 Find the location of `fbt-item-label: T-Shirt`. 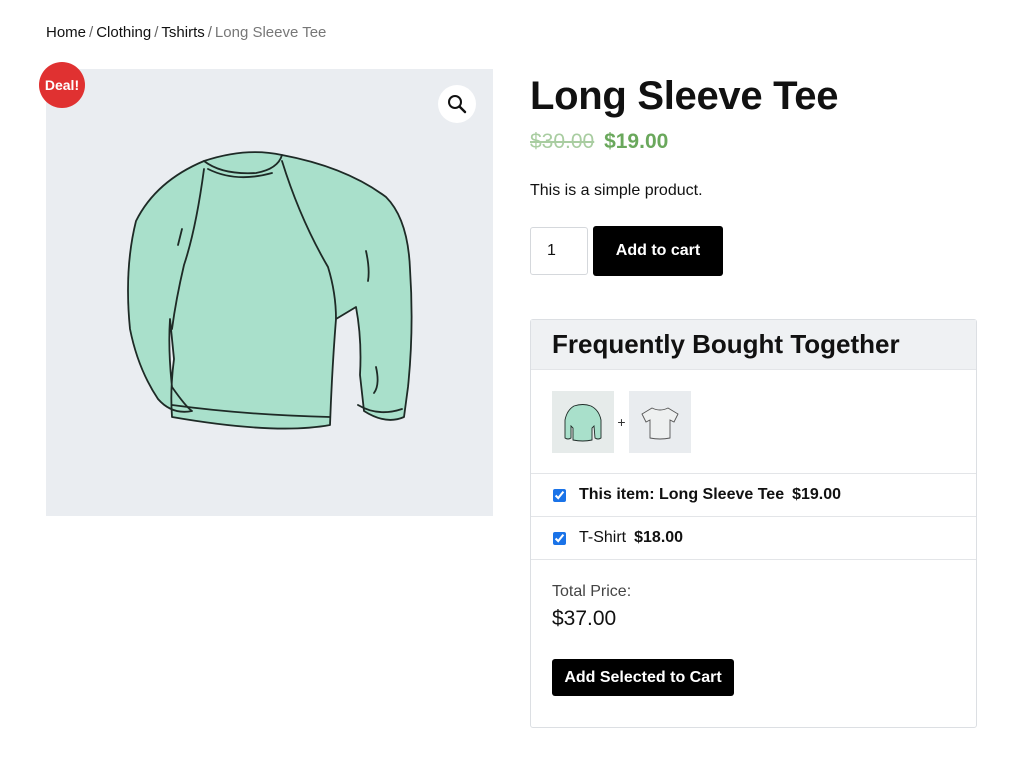

fbt-item-label: T-Shirt is located at coordinates (603, 537).